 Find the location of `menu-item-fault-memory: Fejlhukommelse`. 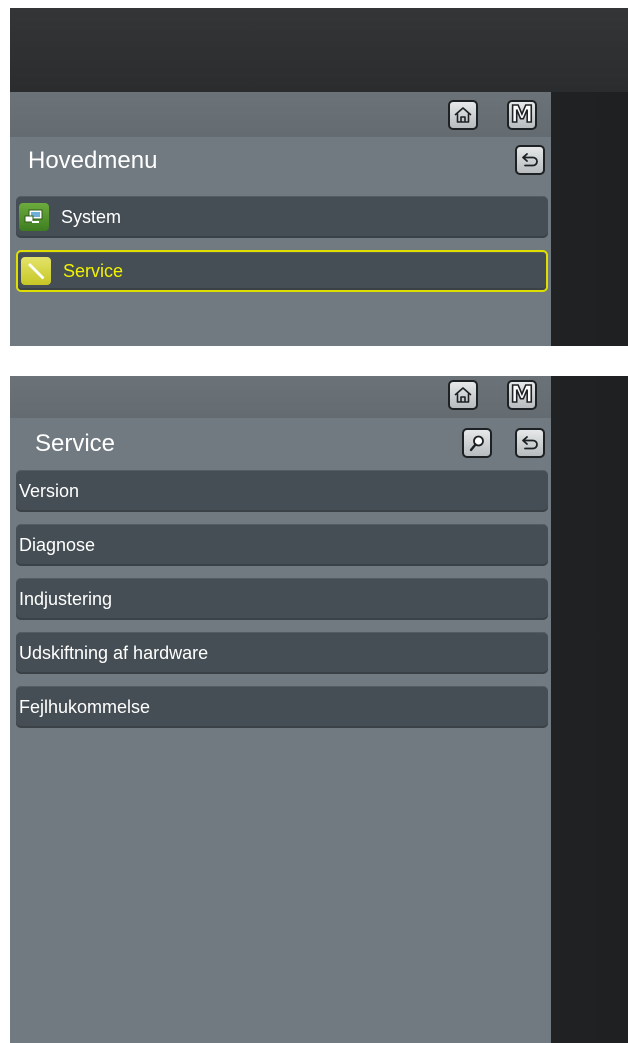

menu-item-fault-memory: Fejlhukommelse is located at coordinates (282, 707).